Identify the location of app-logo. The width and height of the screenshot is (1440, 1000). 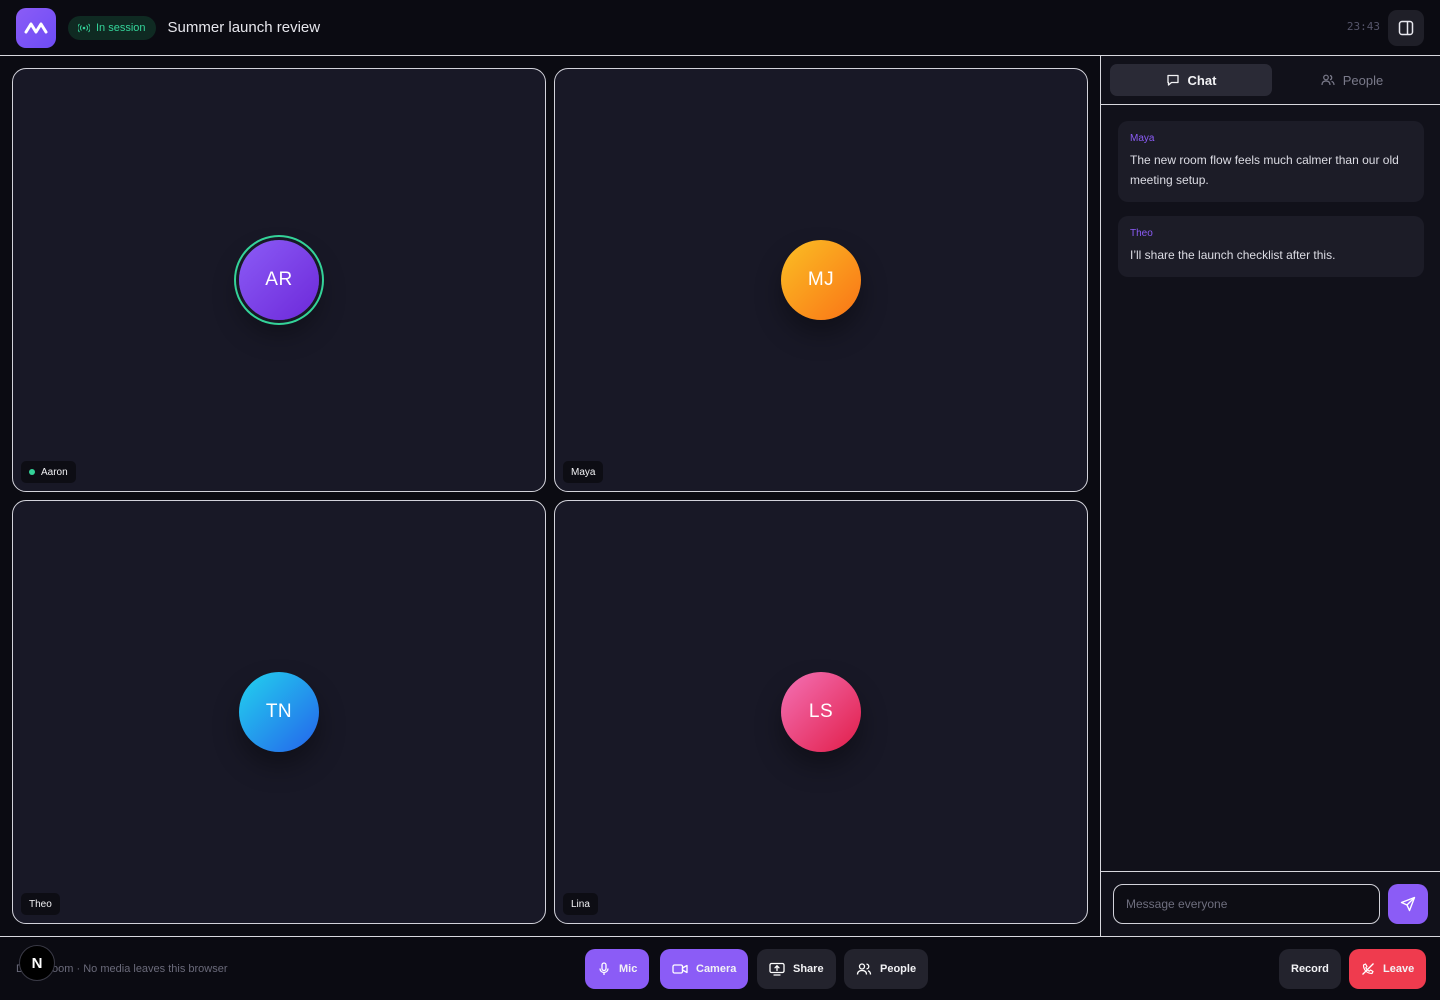
(36, 27).